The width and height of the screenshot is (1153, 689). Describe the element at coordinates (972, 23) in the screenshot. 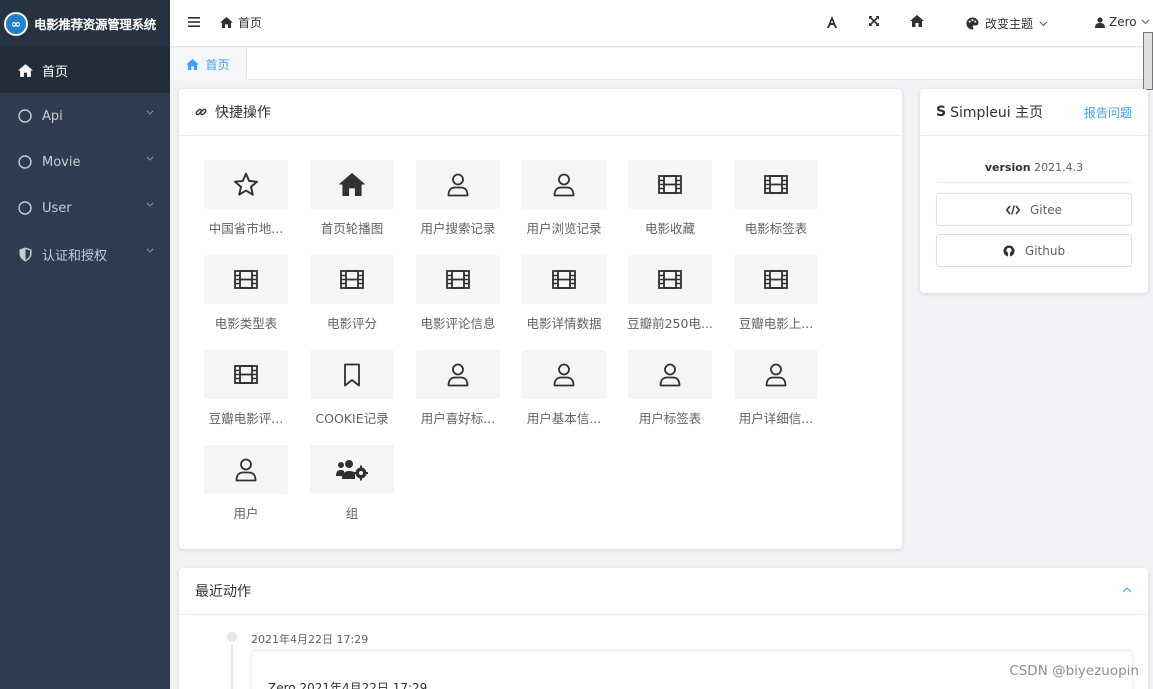

I see `palette-icon` at that location.